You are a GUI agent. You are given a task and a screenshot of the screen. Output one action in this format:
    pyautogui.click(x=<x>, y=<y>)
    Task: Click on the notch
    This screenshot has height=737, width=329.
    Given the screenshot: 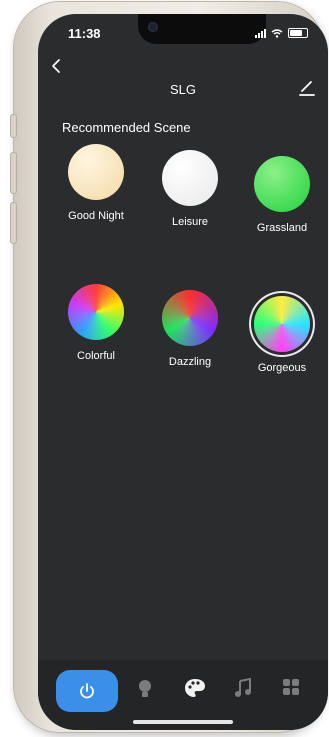 What is the action you would take?
    pyautogui.click(x=202, y=29)
    